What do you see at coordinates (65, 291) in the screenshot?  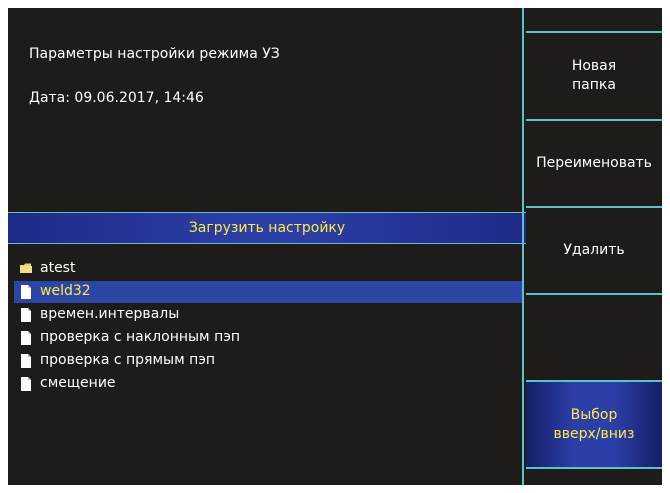 I see `list-item-label: weld32` at bounding box center [65, 291].